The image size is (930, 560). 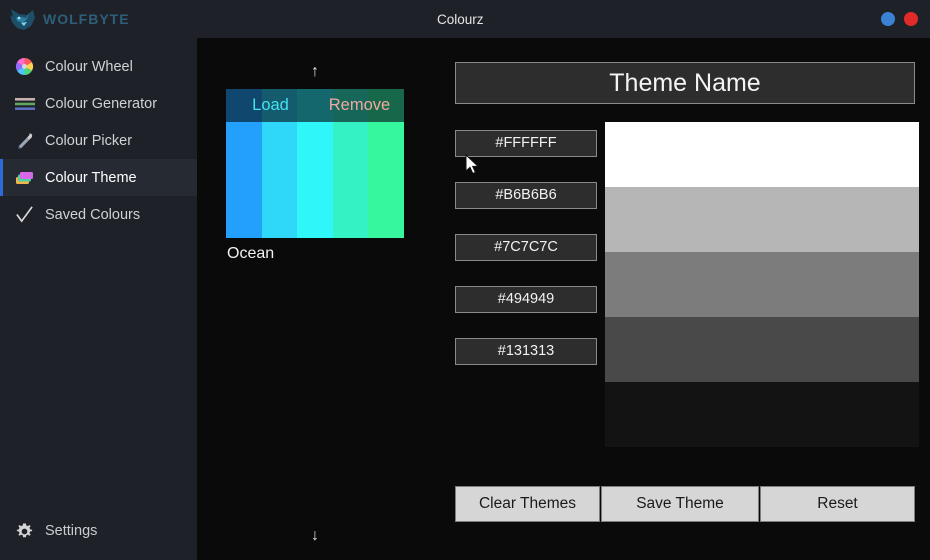 I want to click on hex-input: #7C7C7C, so click(x=526, y=247).